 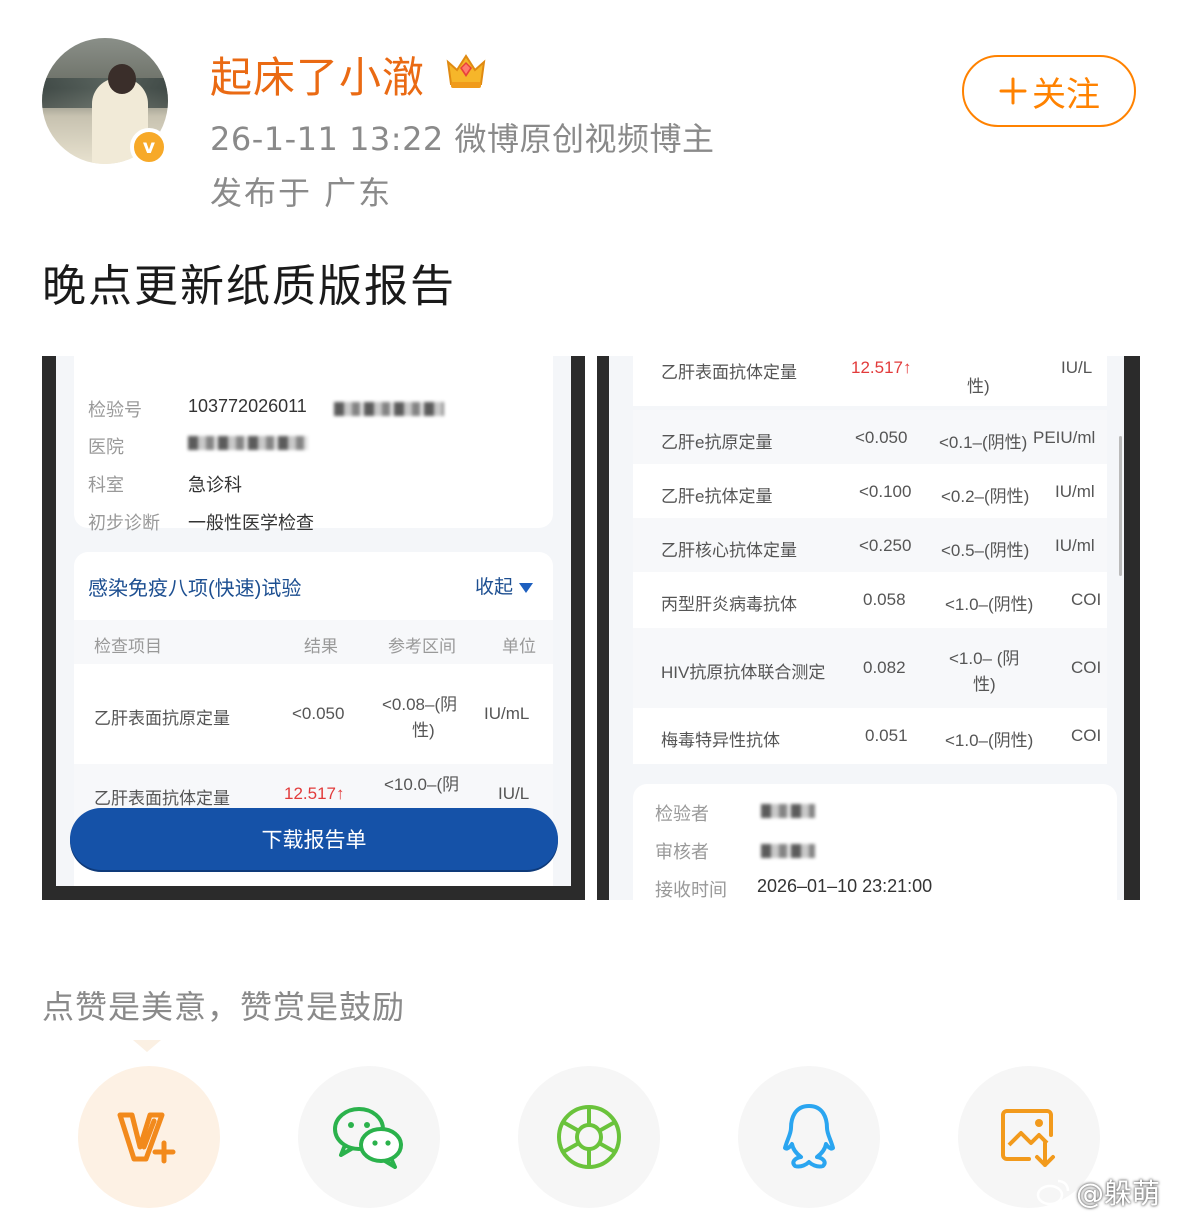 I want to click on column-header: 单位, so click(x=519, y=646).